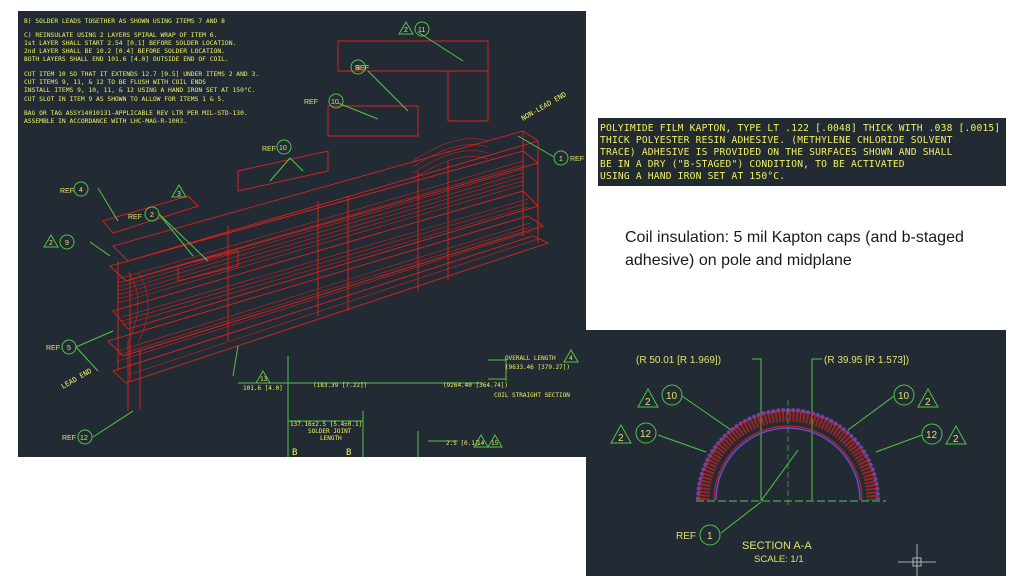 Image resolution: width=1024 pixels, height=576 pixels. What do you see at coordinates (263, 388) in the screenshot?
I see `dim-101-6: 101.6 [4.0]` at bounding box center [263, 388].